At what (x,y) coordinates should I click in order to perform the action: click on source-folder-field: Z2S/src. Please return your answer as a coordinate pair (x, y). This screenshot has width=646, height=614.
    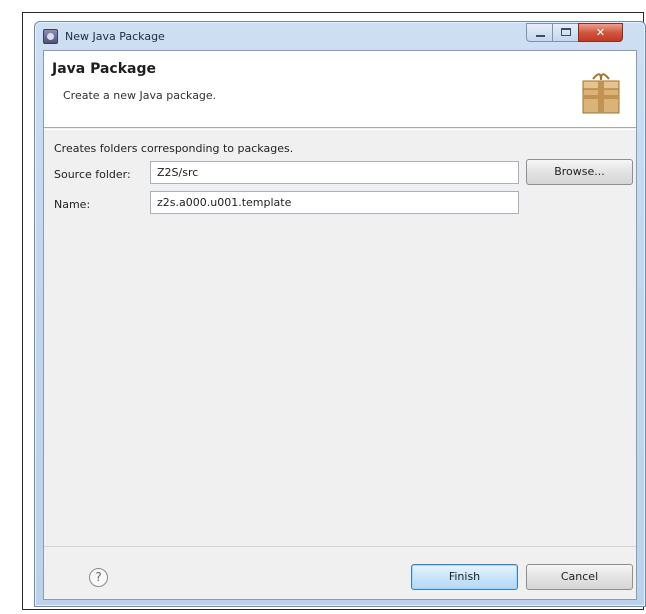
    Looking at the image, I should click on (334, 172).